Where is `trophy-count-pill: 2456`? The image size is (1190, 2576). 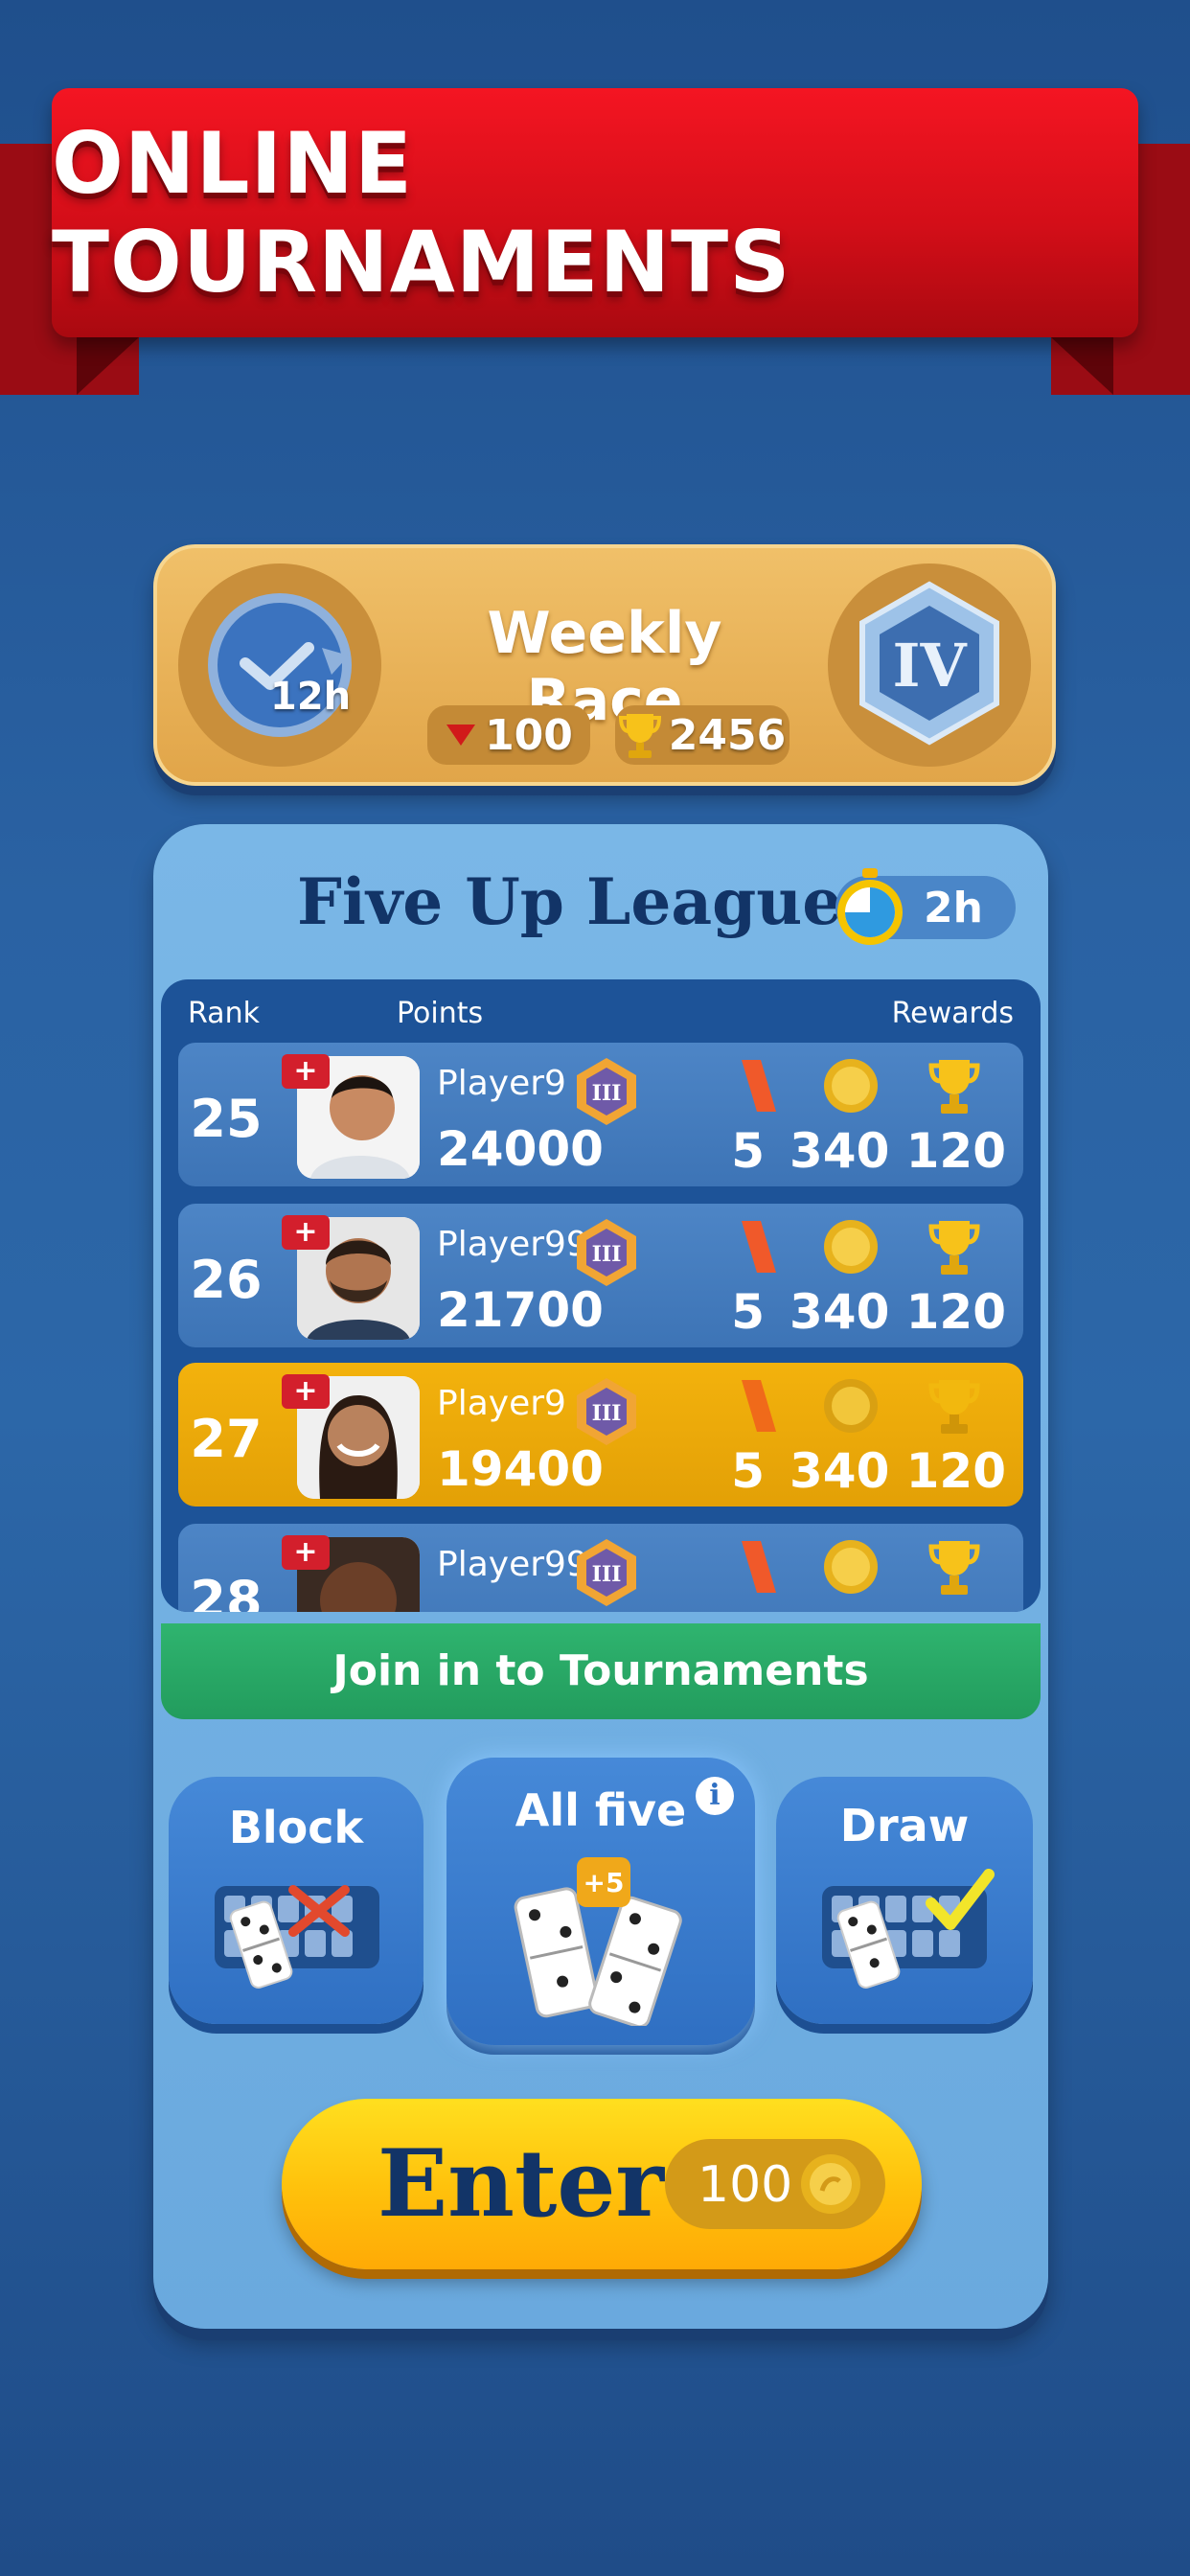
trophy-count-pill: 2456 is located at coordinates (702, 735).